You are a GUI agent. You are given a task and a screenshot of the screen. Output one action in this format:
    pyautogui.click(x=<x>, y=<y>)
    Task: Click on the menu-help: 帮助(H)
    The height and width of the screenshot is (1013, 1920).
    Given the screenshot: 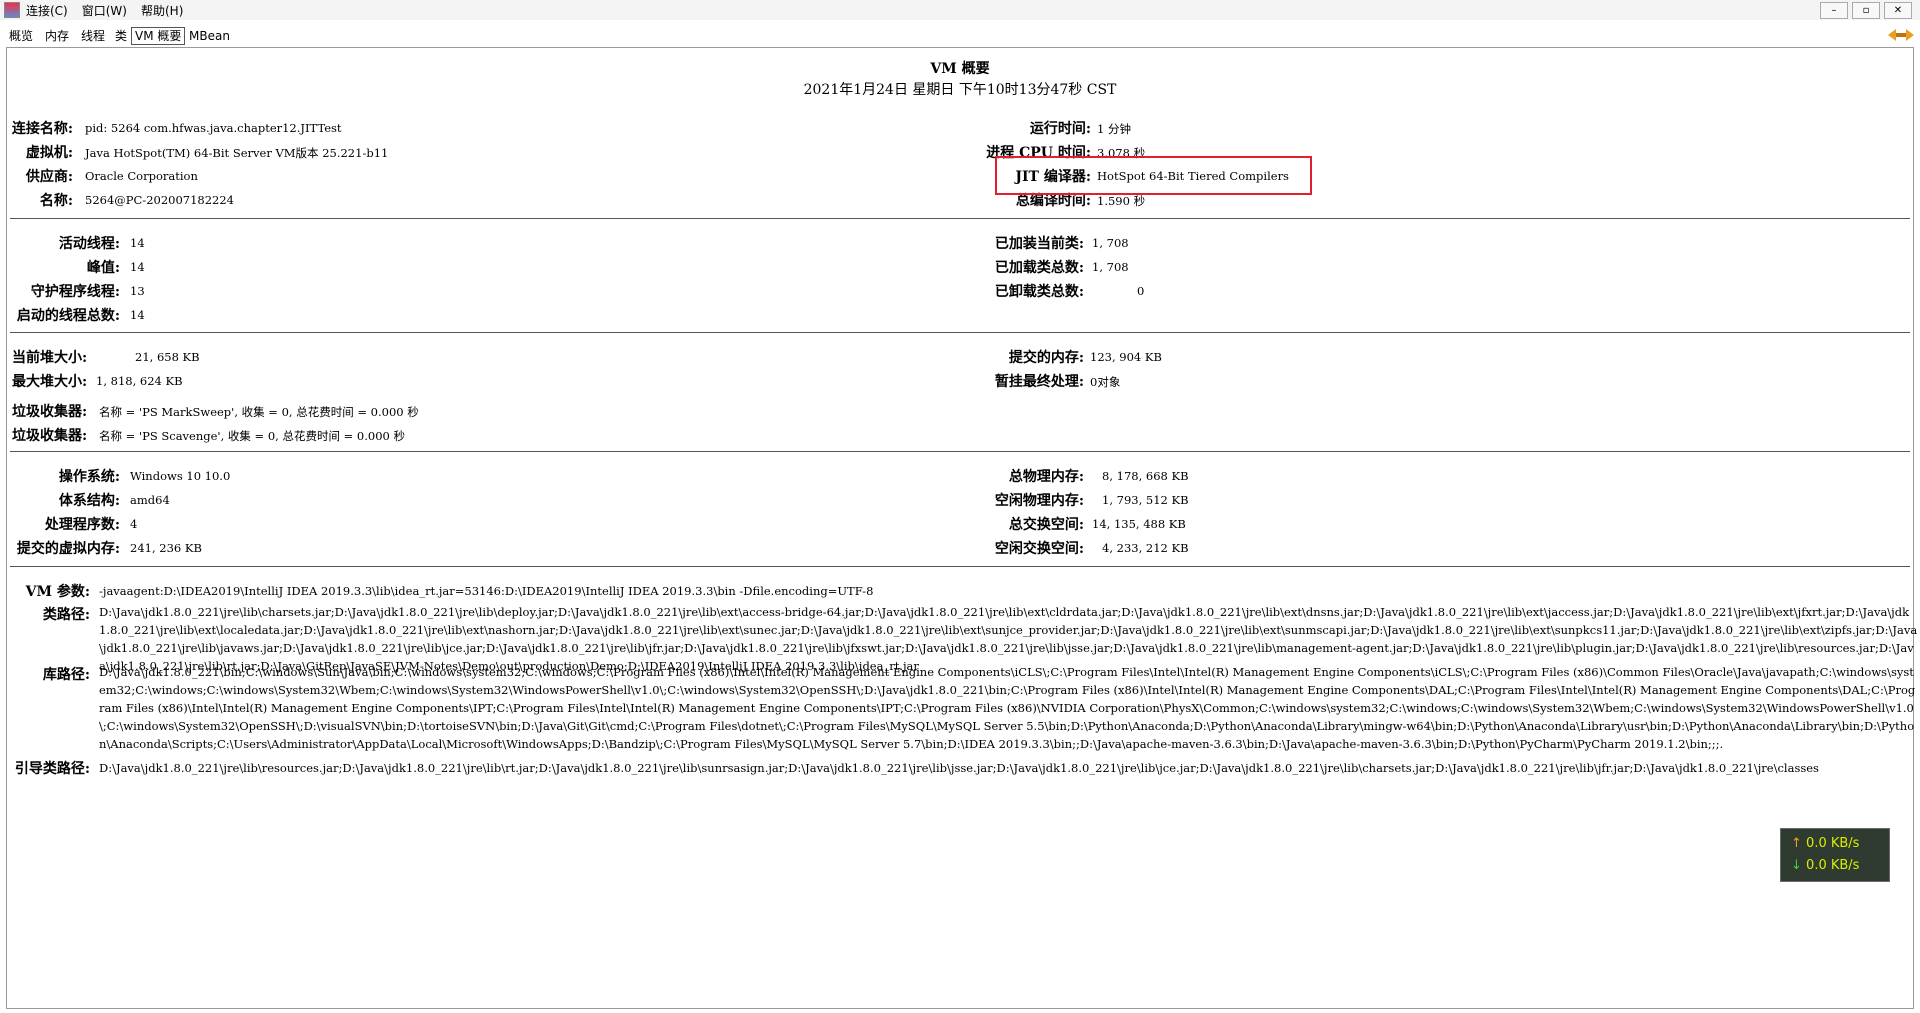 What is the action you would take?
    pyautogui.click(x=162, y=10)
    